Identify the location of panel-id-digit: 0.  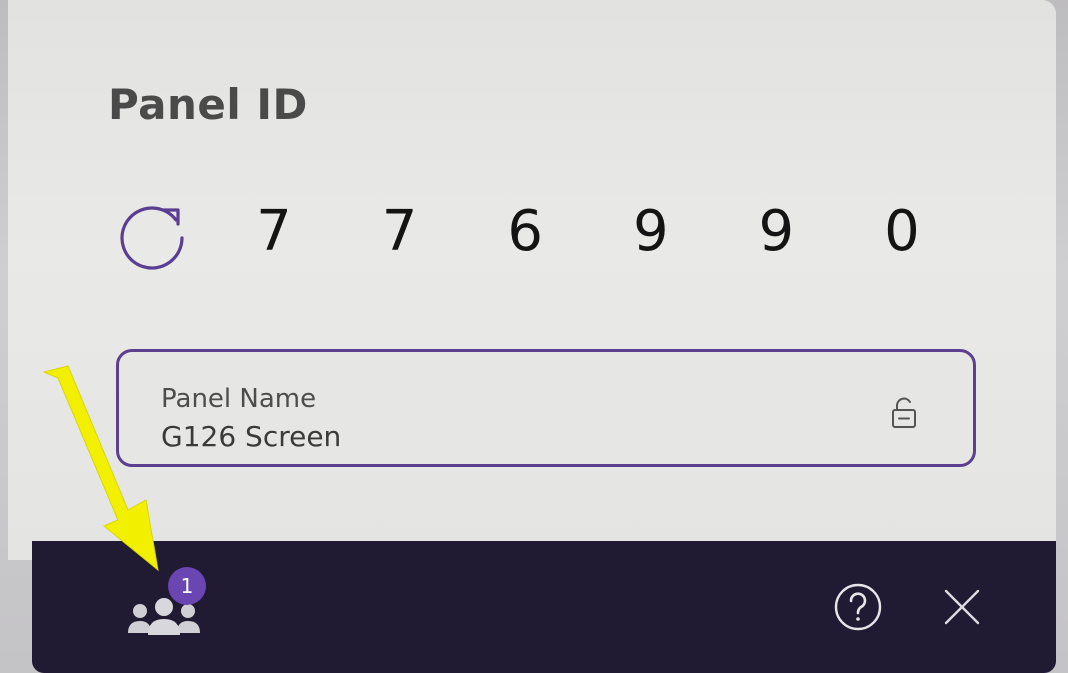
(902, 231).